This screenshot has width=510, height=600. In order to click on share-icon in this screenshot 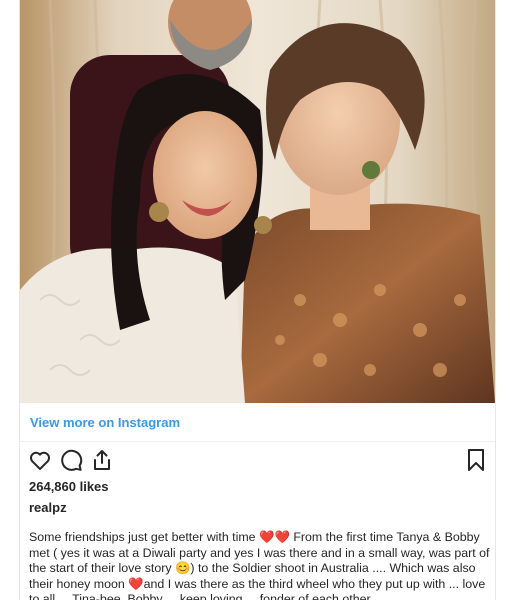, I will do `click(102, 460)`.